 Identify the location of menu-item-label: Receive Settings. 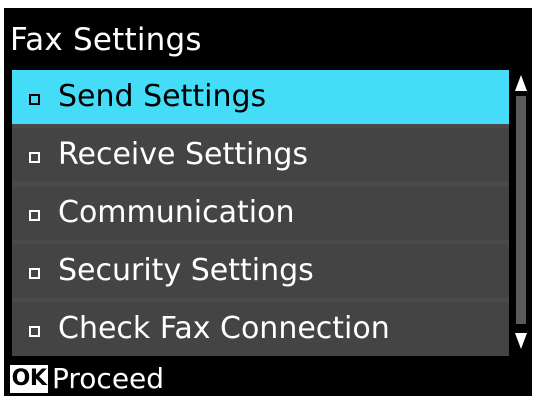
(183, 154).